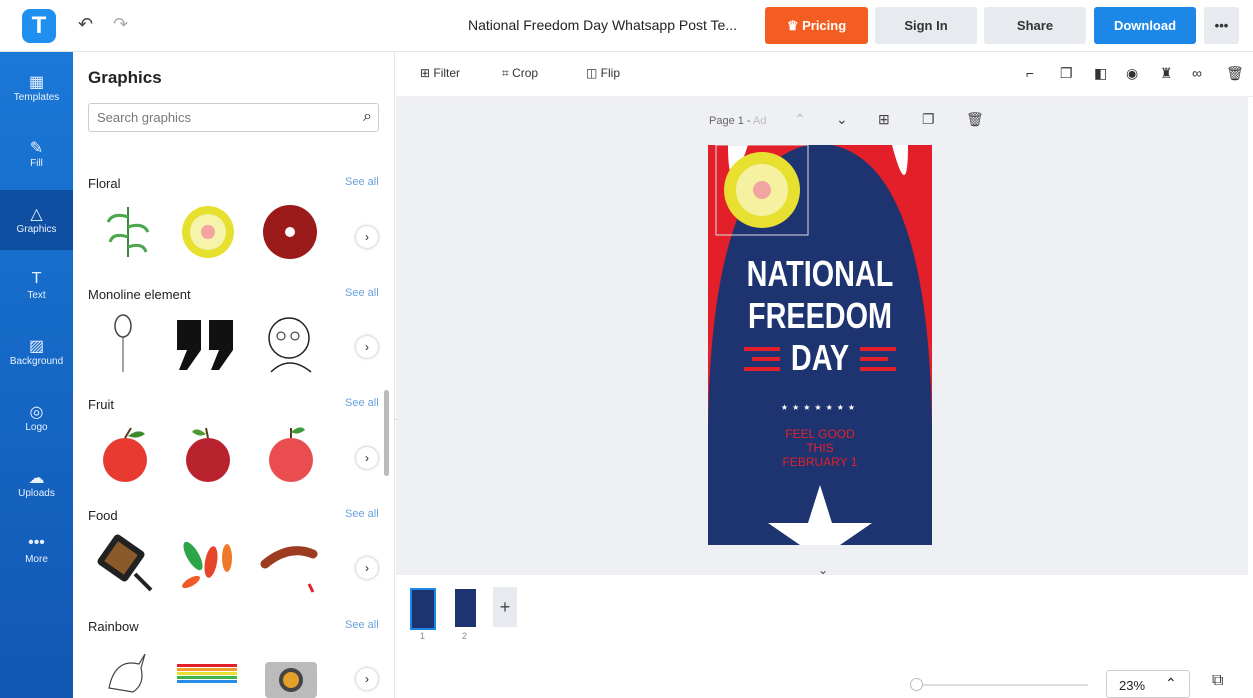  What do you see at coordinates (819, 316) in the screenshot?
I see `design-title-line2: FREEDOM` at bounding box center [819, 316].